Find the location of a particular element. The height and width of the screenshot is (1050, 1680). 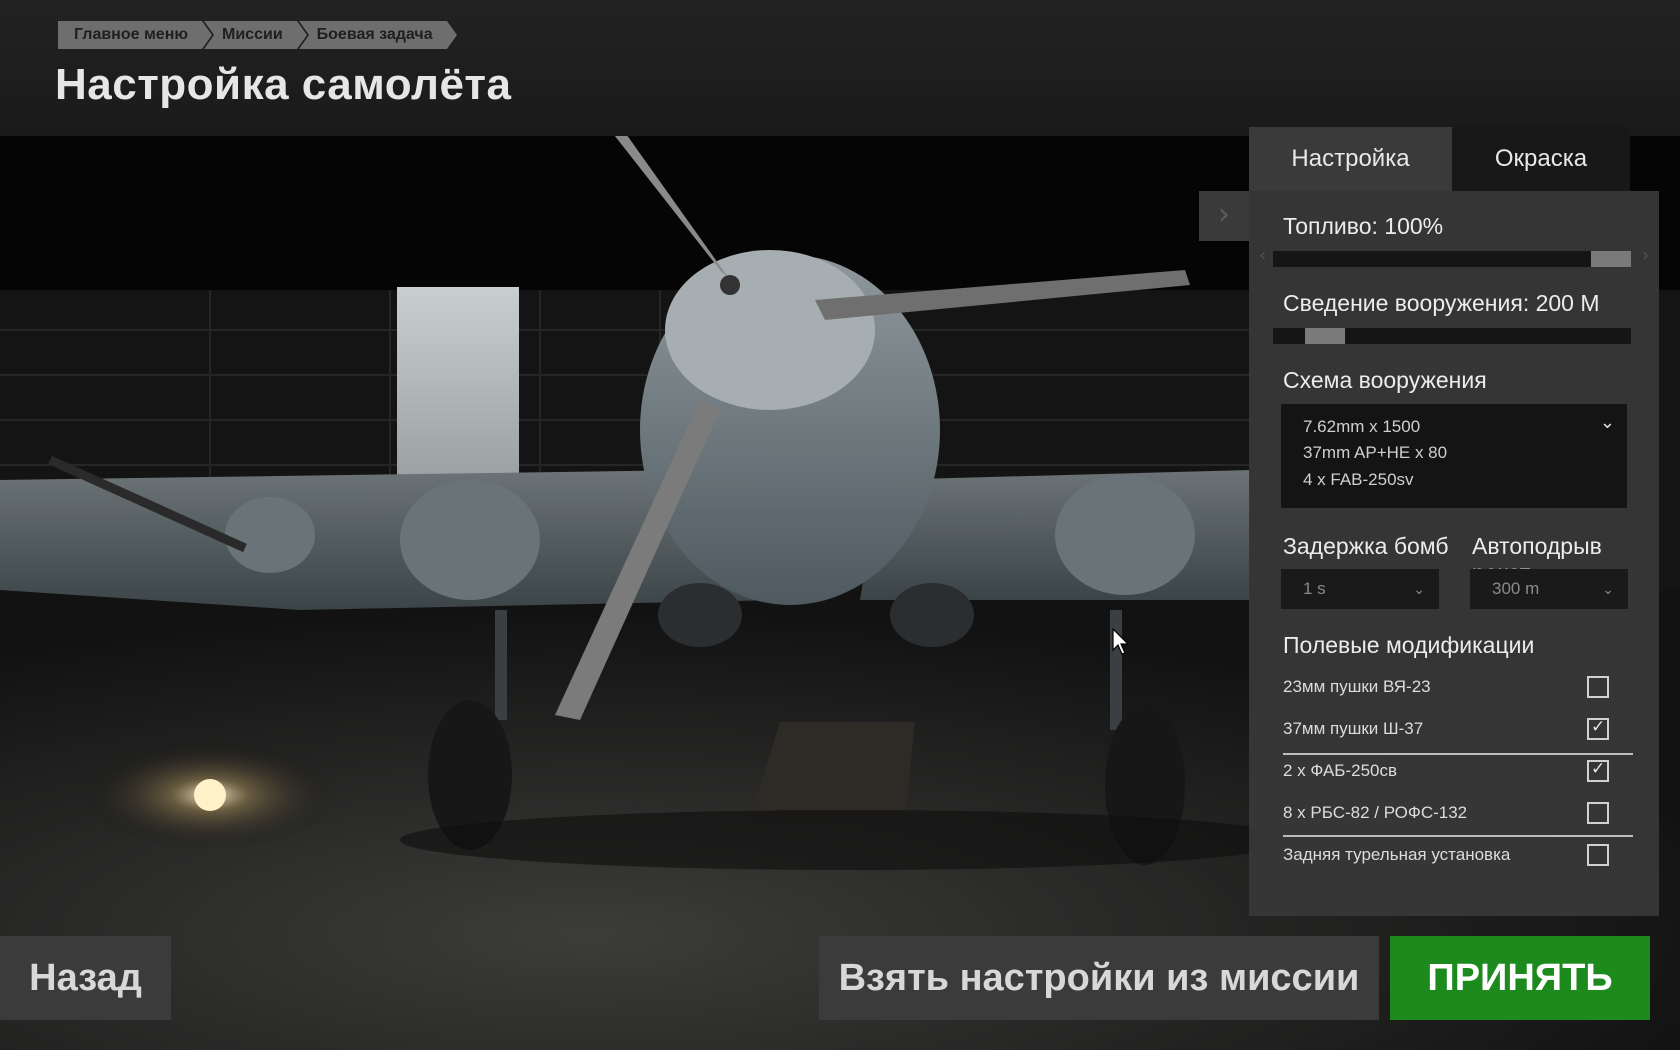

fuel-slider is located at coordinates (1452, 259).